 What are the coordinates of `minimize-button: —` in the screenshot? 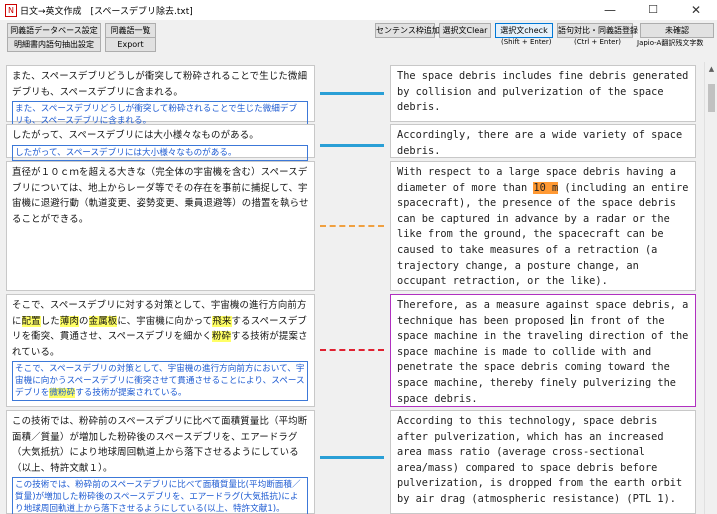 It's located at (610, 10).